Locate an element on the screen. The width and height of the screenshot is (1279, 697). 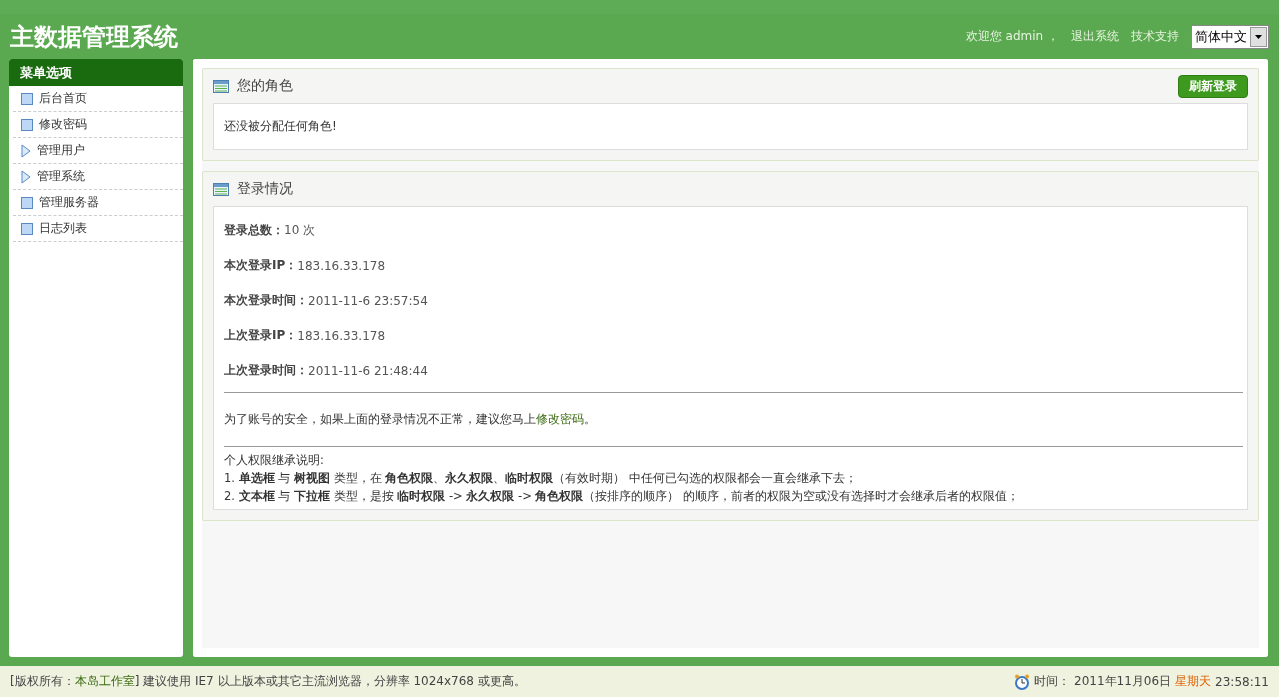
alarm-clock-icon is located at coordinates (1022, 681).